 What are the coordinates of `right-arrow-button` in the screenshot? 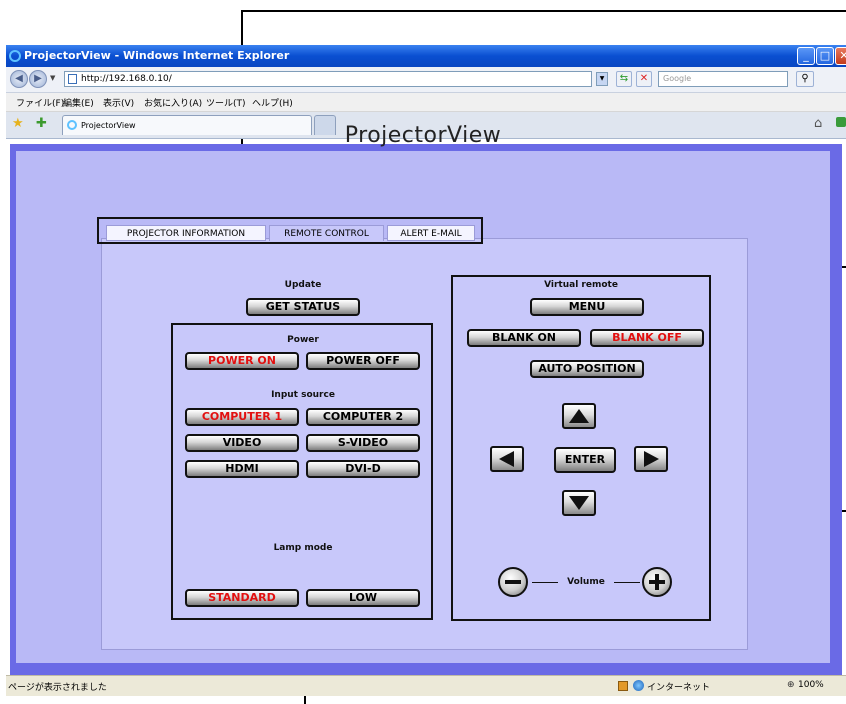 It's located at (651, 459).